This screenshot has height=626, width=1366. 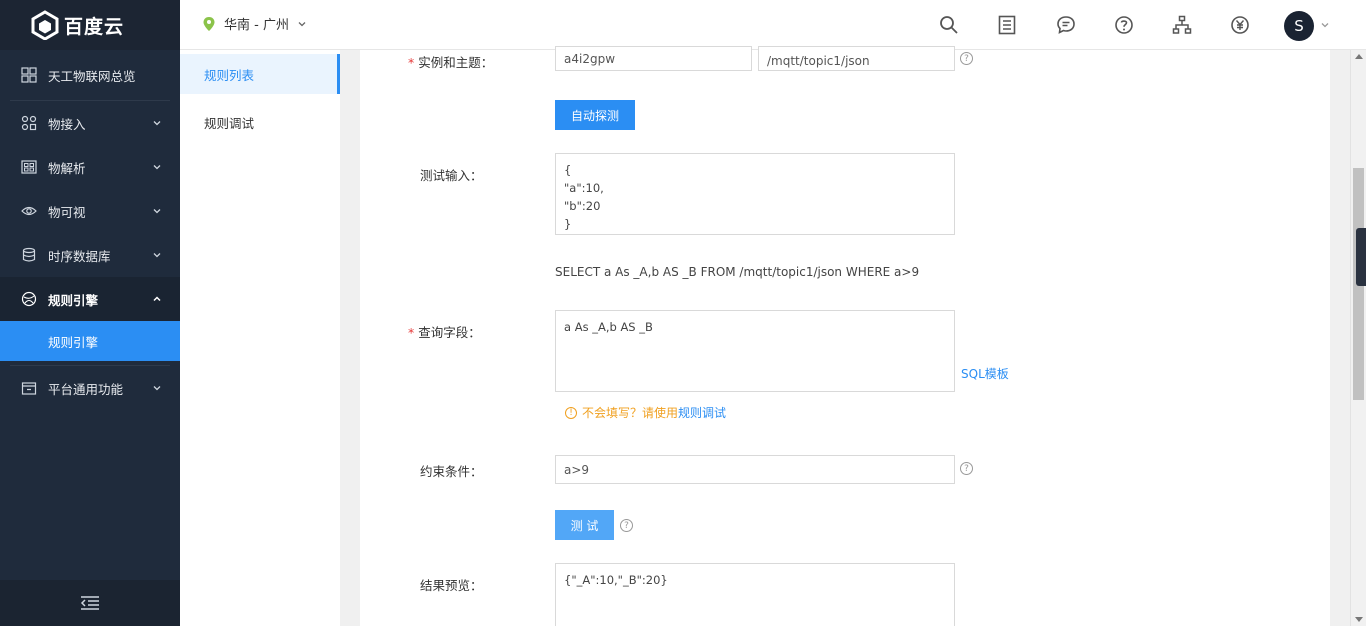 I want to click on help-button, so click(x=1124, y=25).